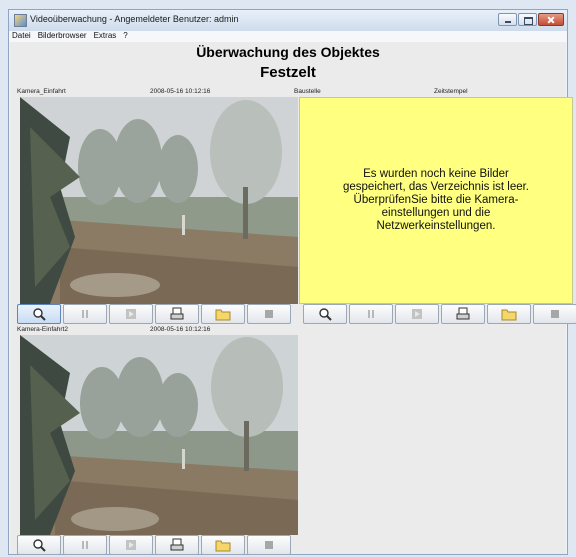 The width and height of the screenshot is (576, 557). Describe the element at coordinates (288, 72) in the screenshot. I see `object-name: Festzelt` at that location.